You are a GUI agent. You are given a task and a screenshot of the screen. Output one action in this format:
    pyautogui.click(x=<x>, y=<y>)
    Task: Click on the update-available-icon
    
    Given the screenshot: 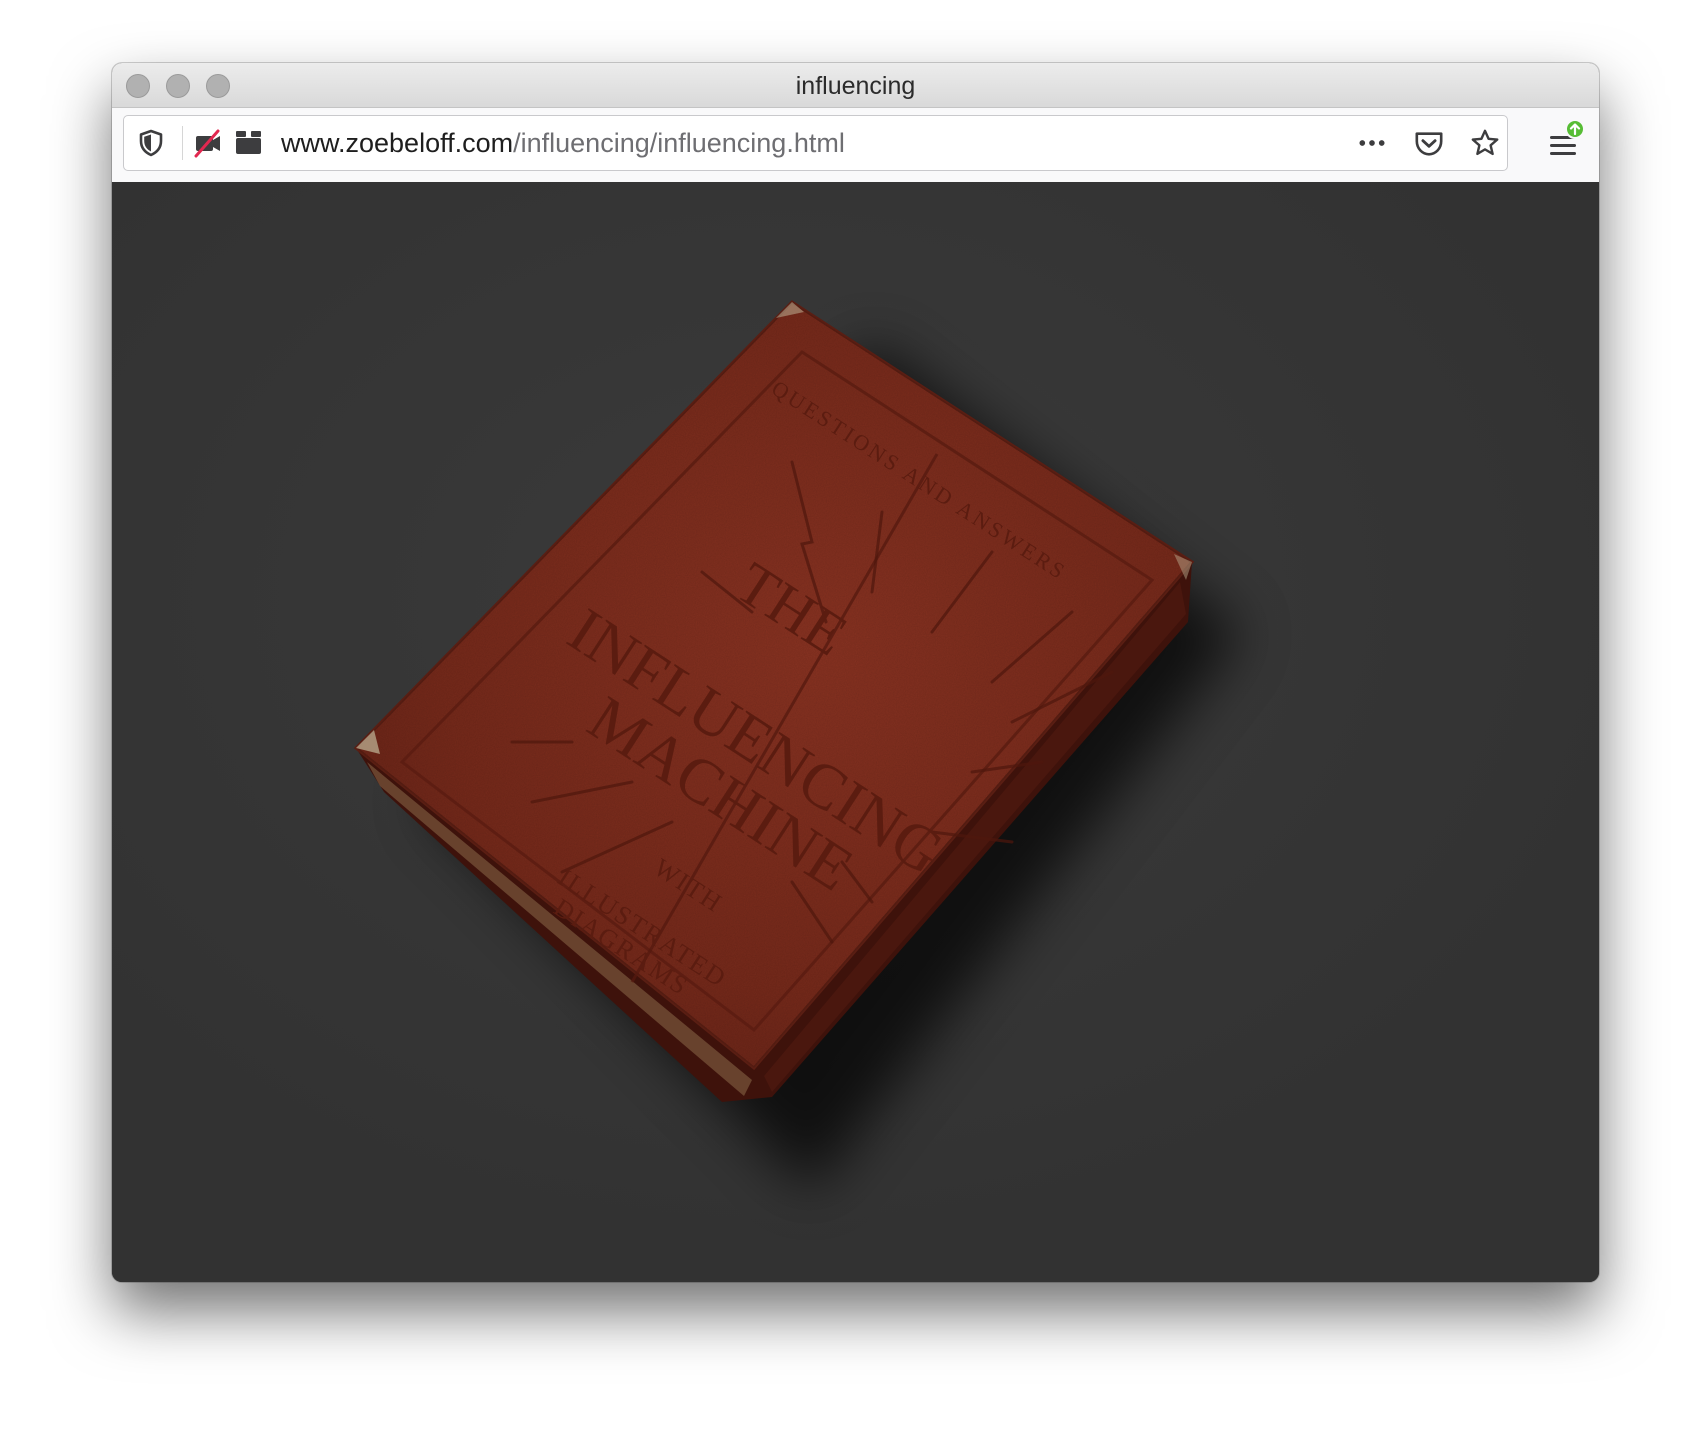 What is the action you would take?
    pyautogui.click(x=1575, y=129)
    